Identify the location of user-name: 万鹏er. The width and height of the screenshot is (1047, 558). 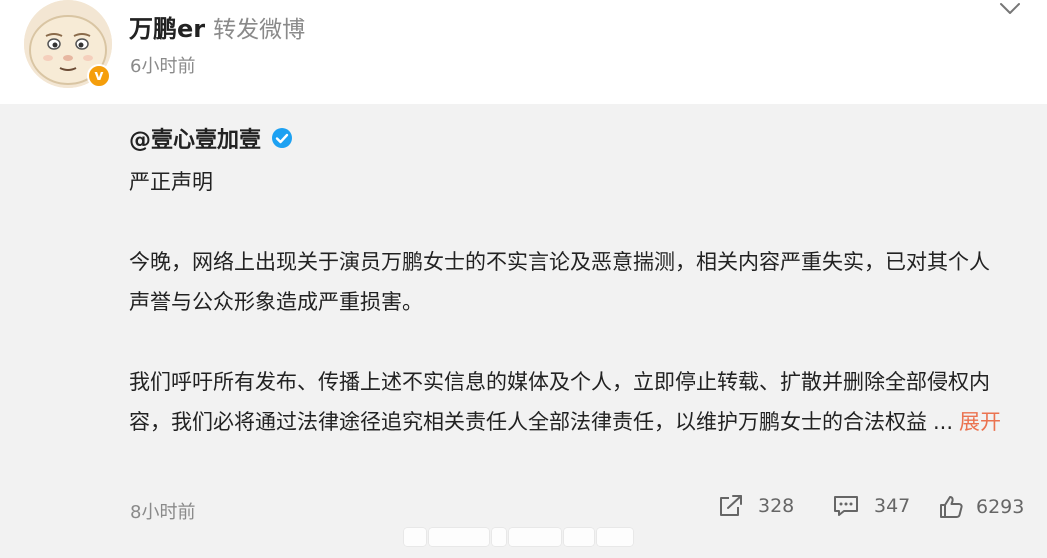
(167, 29).